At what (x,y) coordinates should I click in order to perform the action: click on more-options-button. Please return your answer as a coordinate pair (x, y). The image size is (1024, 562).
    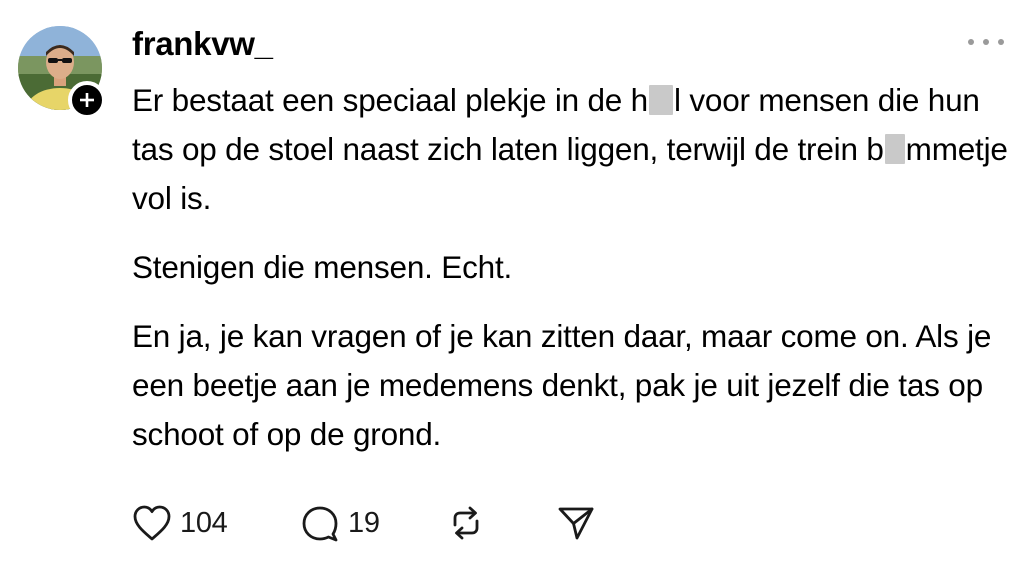
    Looking at the image, I should click on (986, 42).